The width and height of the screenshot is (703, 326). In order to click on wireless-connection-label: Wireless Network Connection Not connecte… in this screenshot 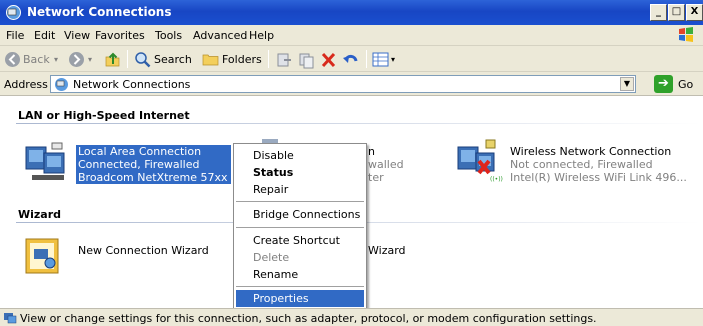, I will do `click(598, 164)`.